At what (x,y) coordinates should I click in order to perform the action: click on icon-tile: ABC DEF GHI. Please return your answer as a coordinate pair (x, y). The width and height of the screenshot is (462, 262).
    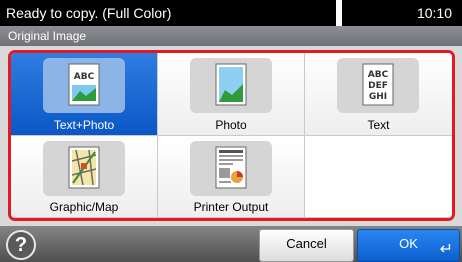
    Looking at the image, I should click on (378, 85).